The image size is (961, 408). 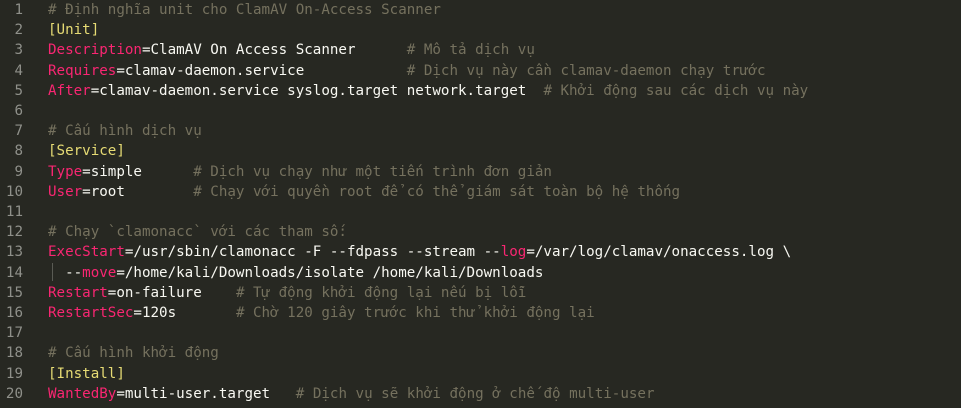 I want to click on line-number: 20, so click(x=14, y=393).